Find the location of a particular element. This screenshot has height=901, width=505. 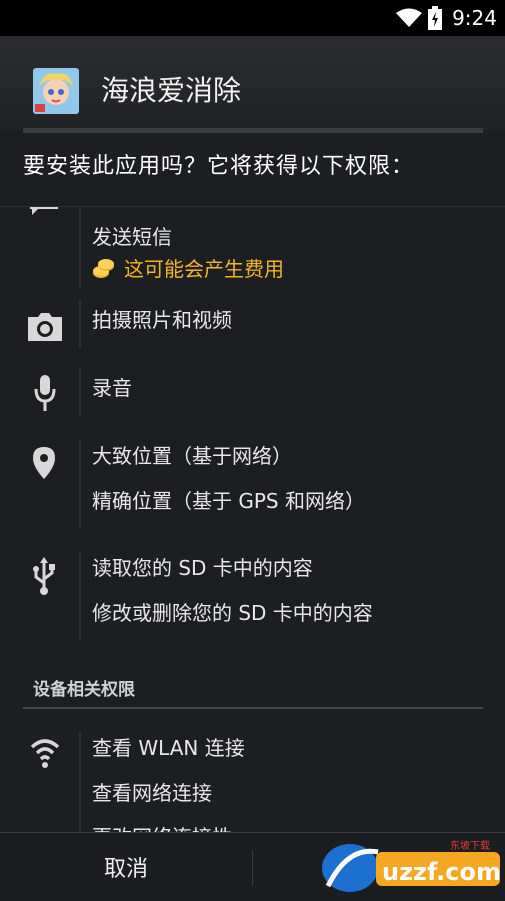

usb-icon is located at coordinates (44, 576).